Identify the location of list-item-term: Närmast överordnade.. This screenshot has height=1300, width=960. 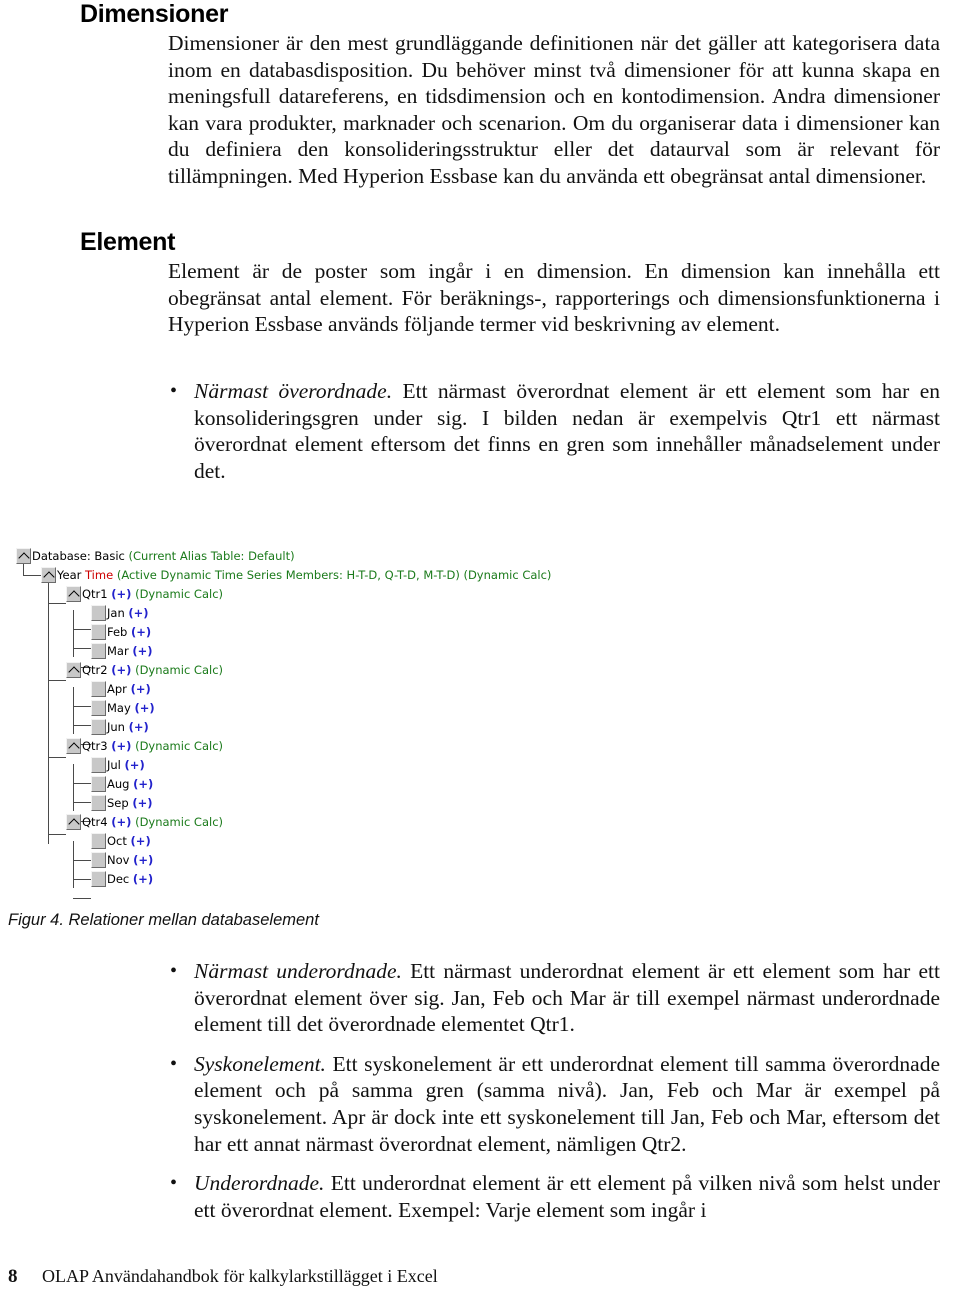
(293, 391).